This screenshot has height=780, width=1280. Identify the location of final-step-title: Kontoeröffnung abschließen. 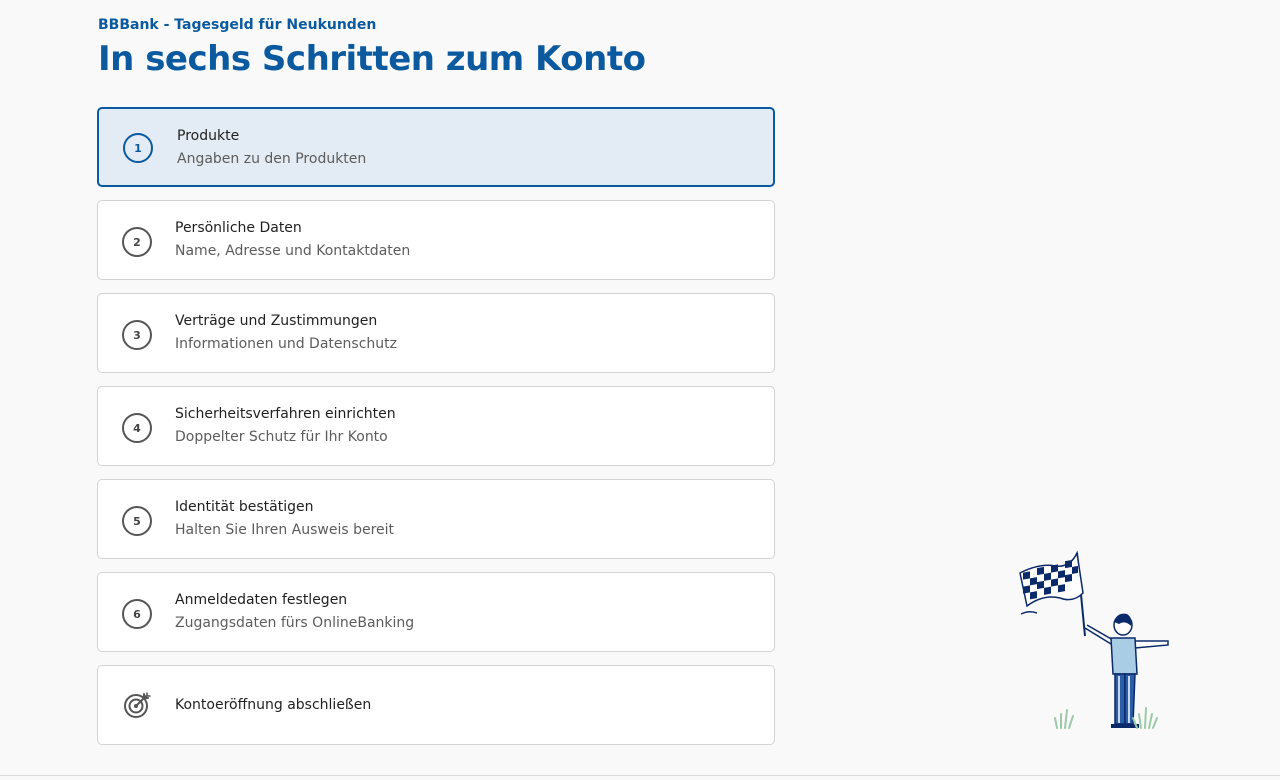
(273, 705).